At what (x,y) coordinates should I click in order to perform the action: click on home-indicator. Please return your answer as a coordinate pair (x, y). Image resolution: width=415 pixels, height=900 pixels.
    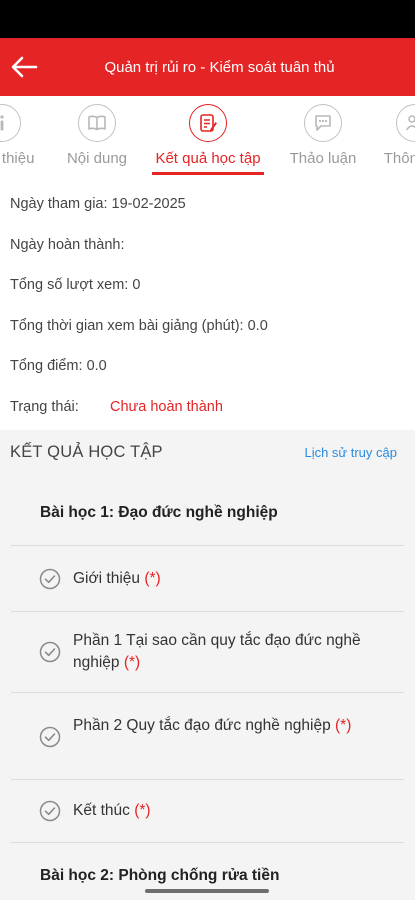
    Looking at the image, I should click on (207, 891).